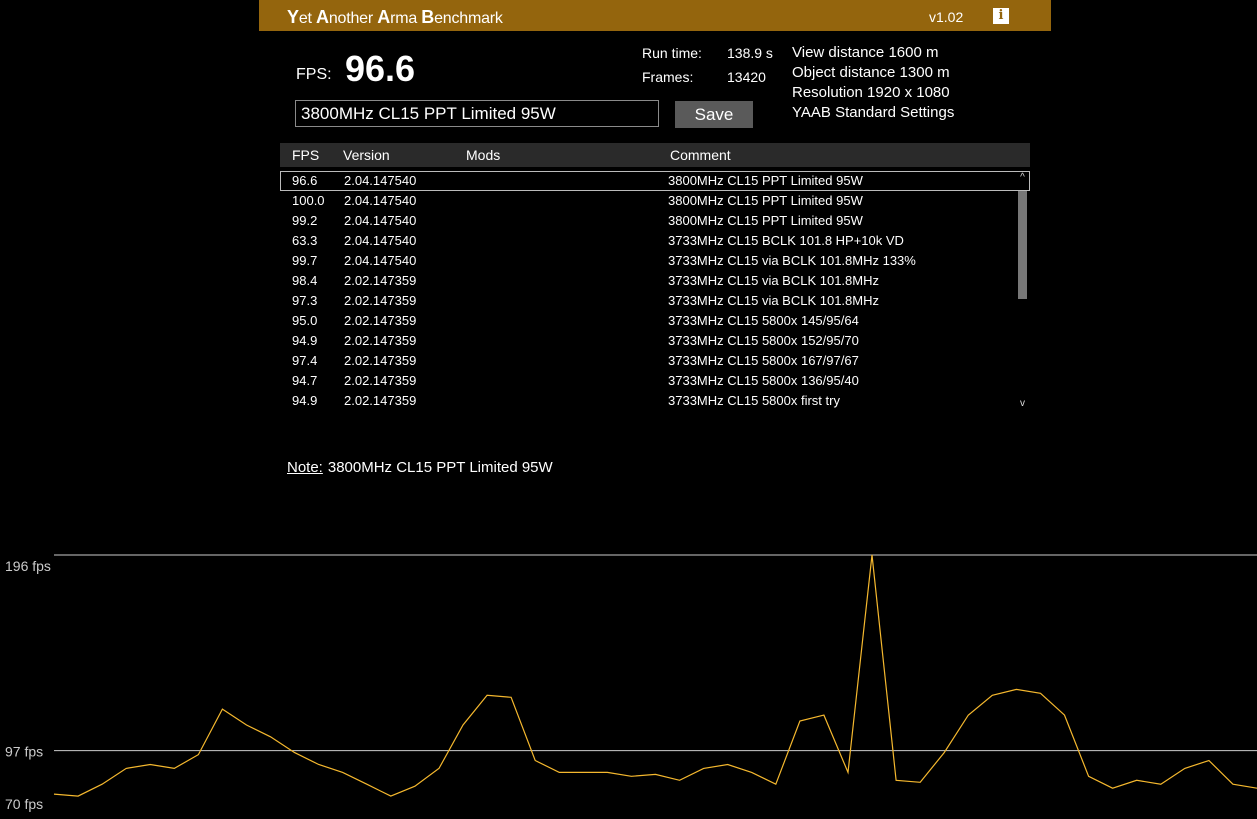  Describe the element at coordinates (668, 77) in the screenshot. I see `frames-label: Frames:` at that location.